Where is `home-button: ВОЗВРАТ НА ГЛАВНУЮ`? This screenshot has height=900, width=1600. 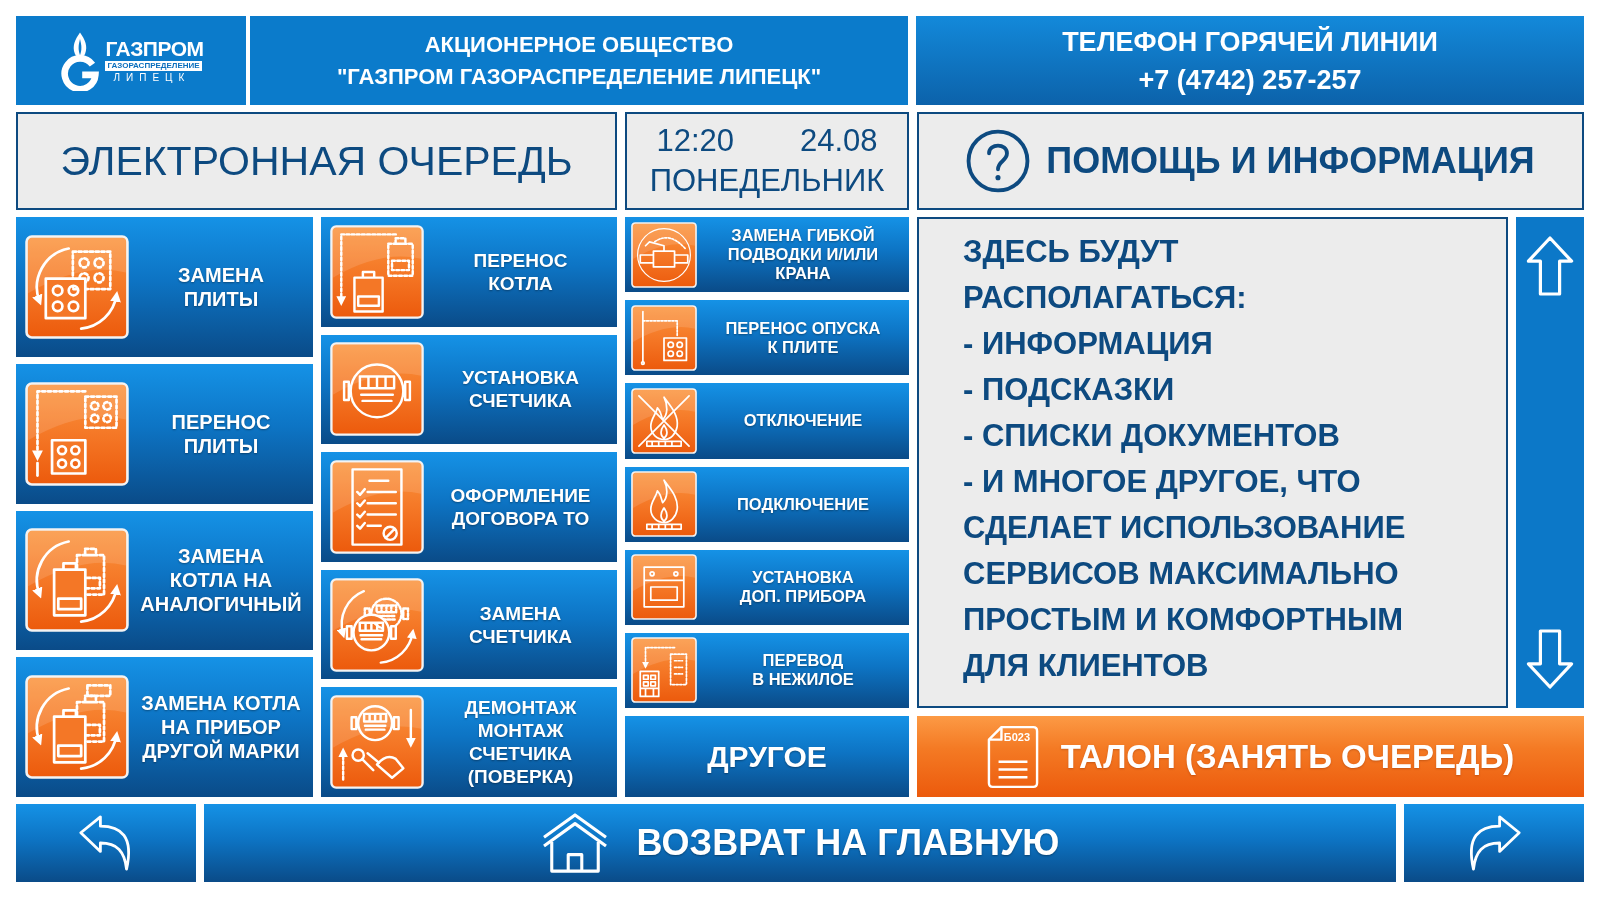
home-button: ВОЗВРАТ НА ГЛАВНУЮ is located at coordinates (800, 843).